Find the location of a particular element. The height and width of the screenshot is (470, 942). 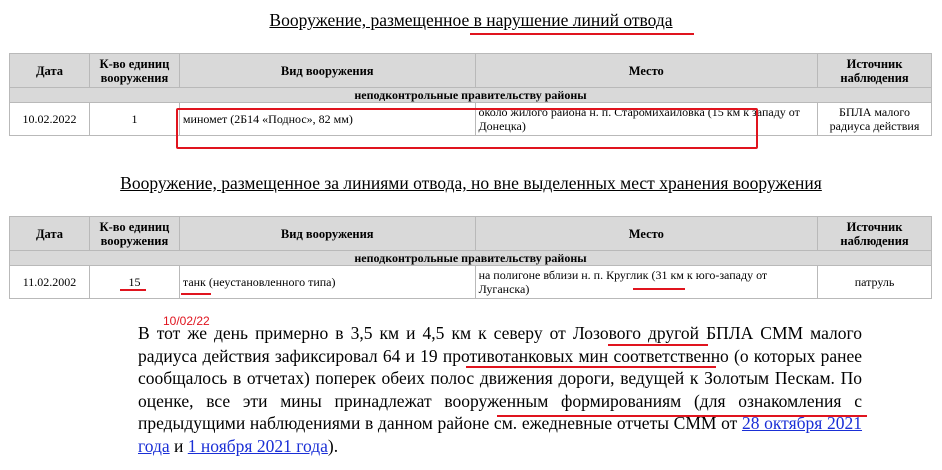

cell-date: 11.02.2002 is located at coordinates (49, 282).